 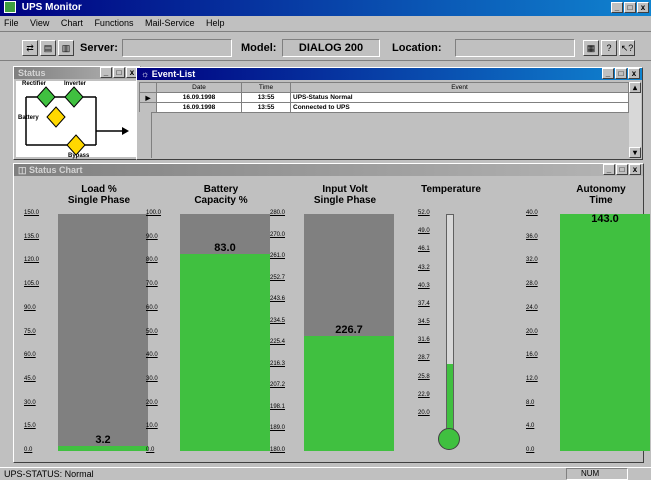 What do you see at coordinates (278, 213) in the screenshot?
I see `axis-tick-label: 280.0` at bounding box center [278, 213].